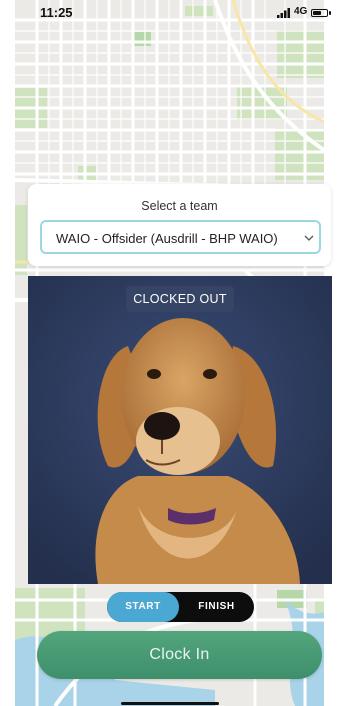  Describe the element at coordinates (170, 703) in the screenshot. I see `home-indicator` at that location.